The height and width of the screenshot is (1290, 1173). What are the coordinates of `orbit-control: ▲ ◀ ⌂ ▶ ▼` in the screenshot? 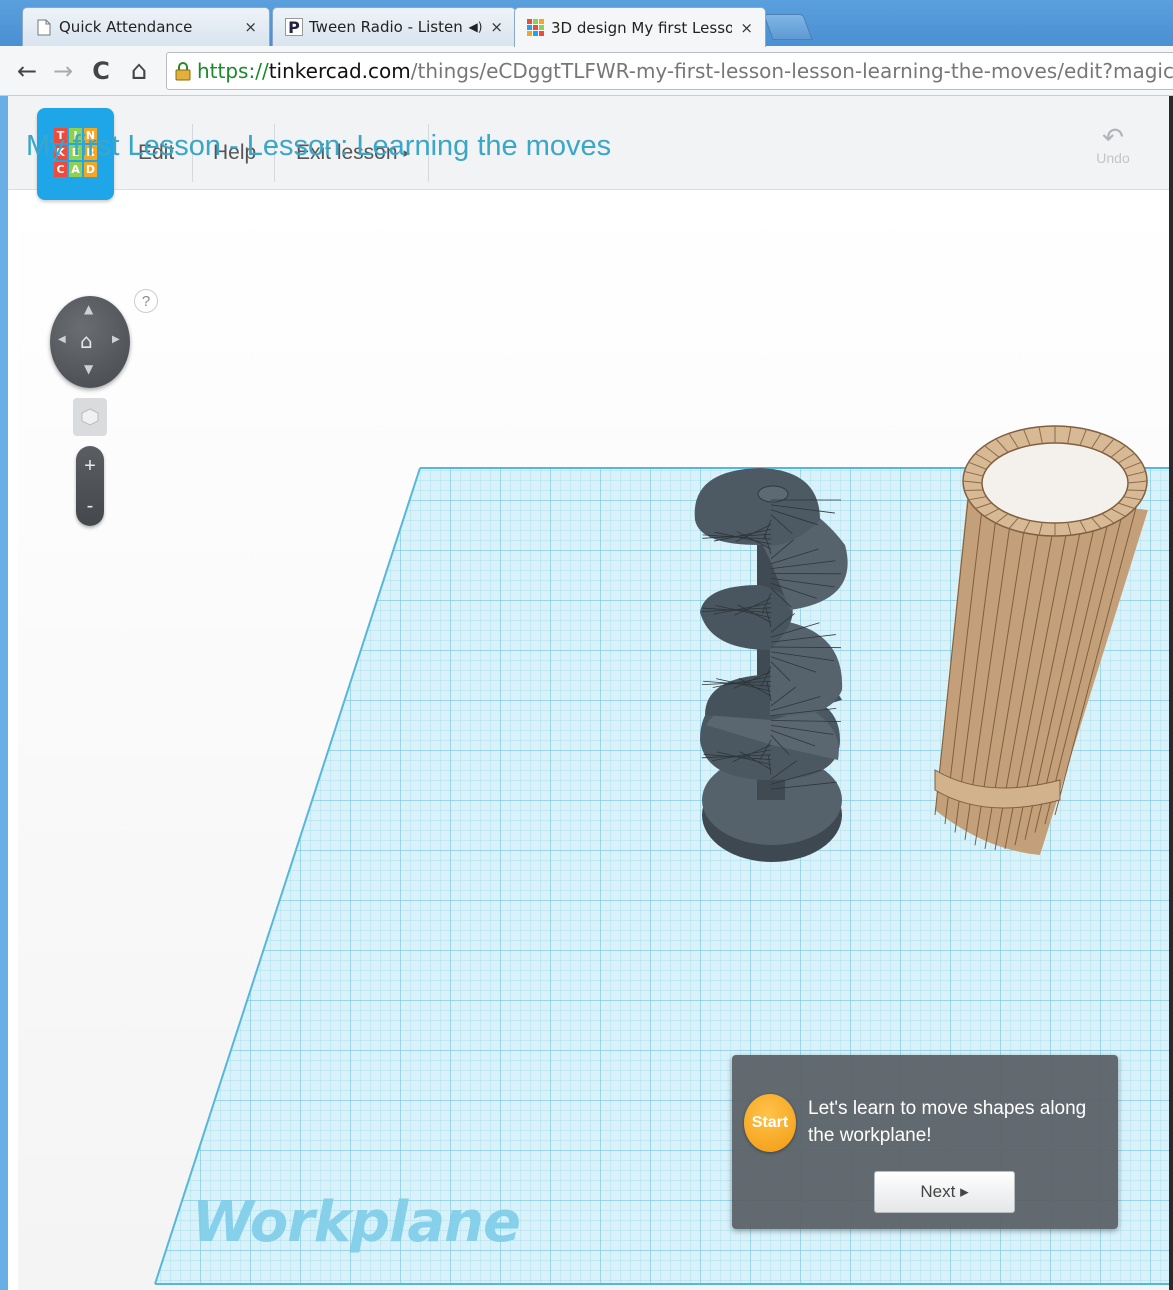 It's located at (90, 342).